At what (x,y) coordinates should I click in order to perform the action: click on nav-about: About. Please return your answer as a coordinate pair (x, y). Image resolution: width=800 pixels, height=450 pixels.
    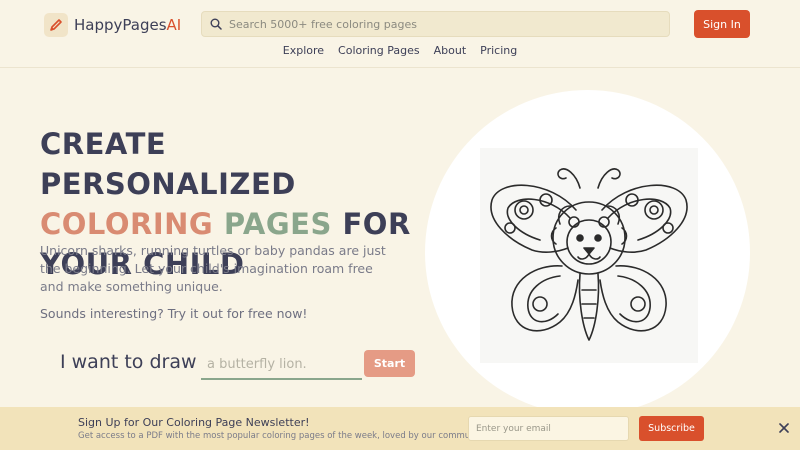
    Looking at the image, I should click on (450, 52).